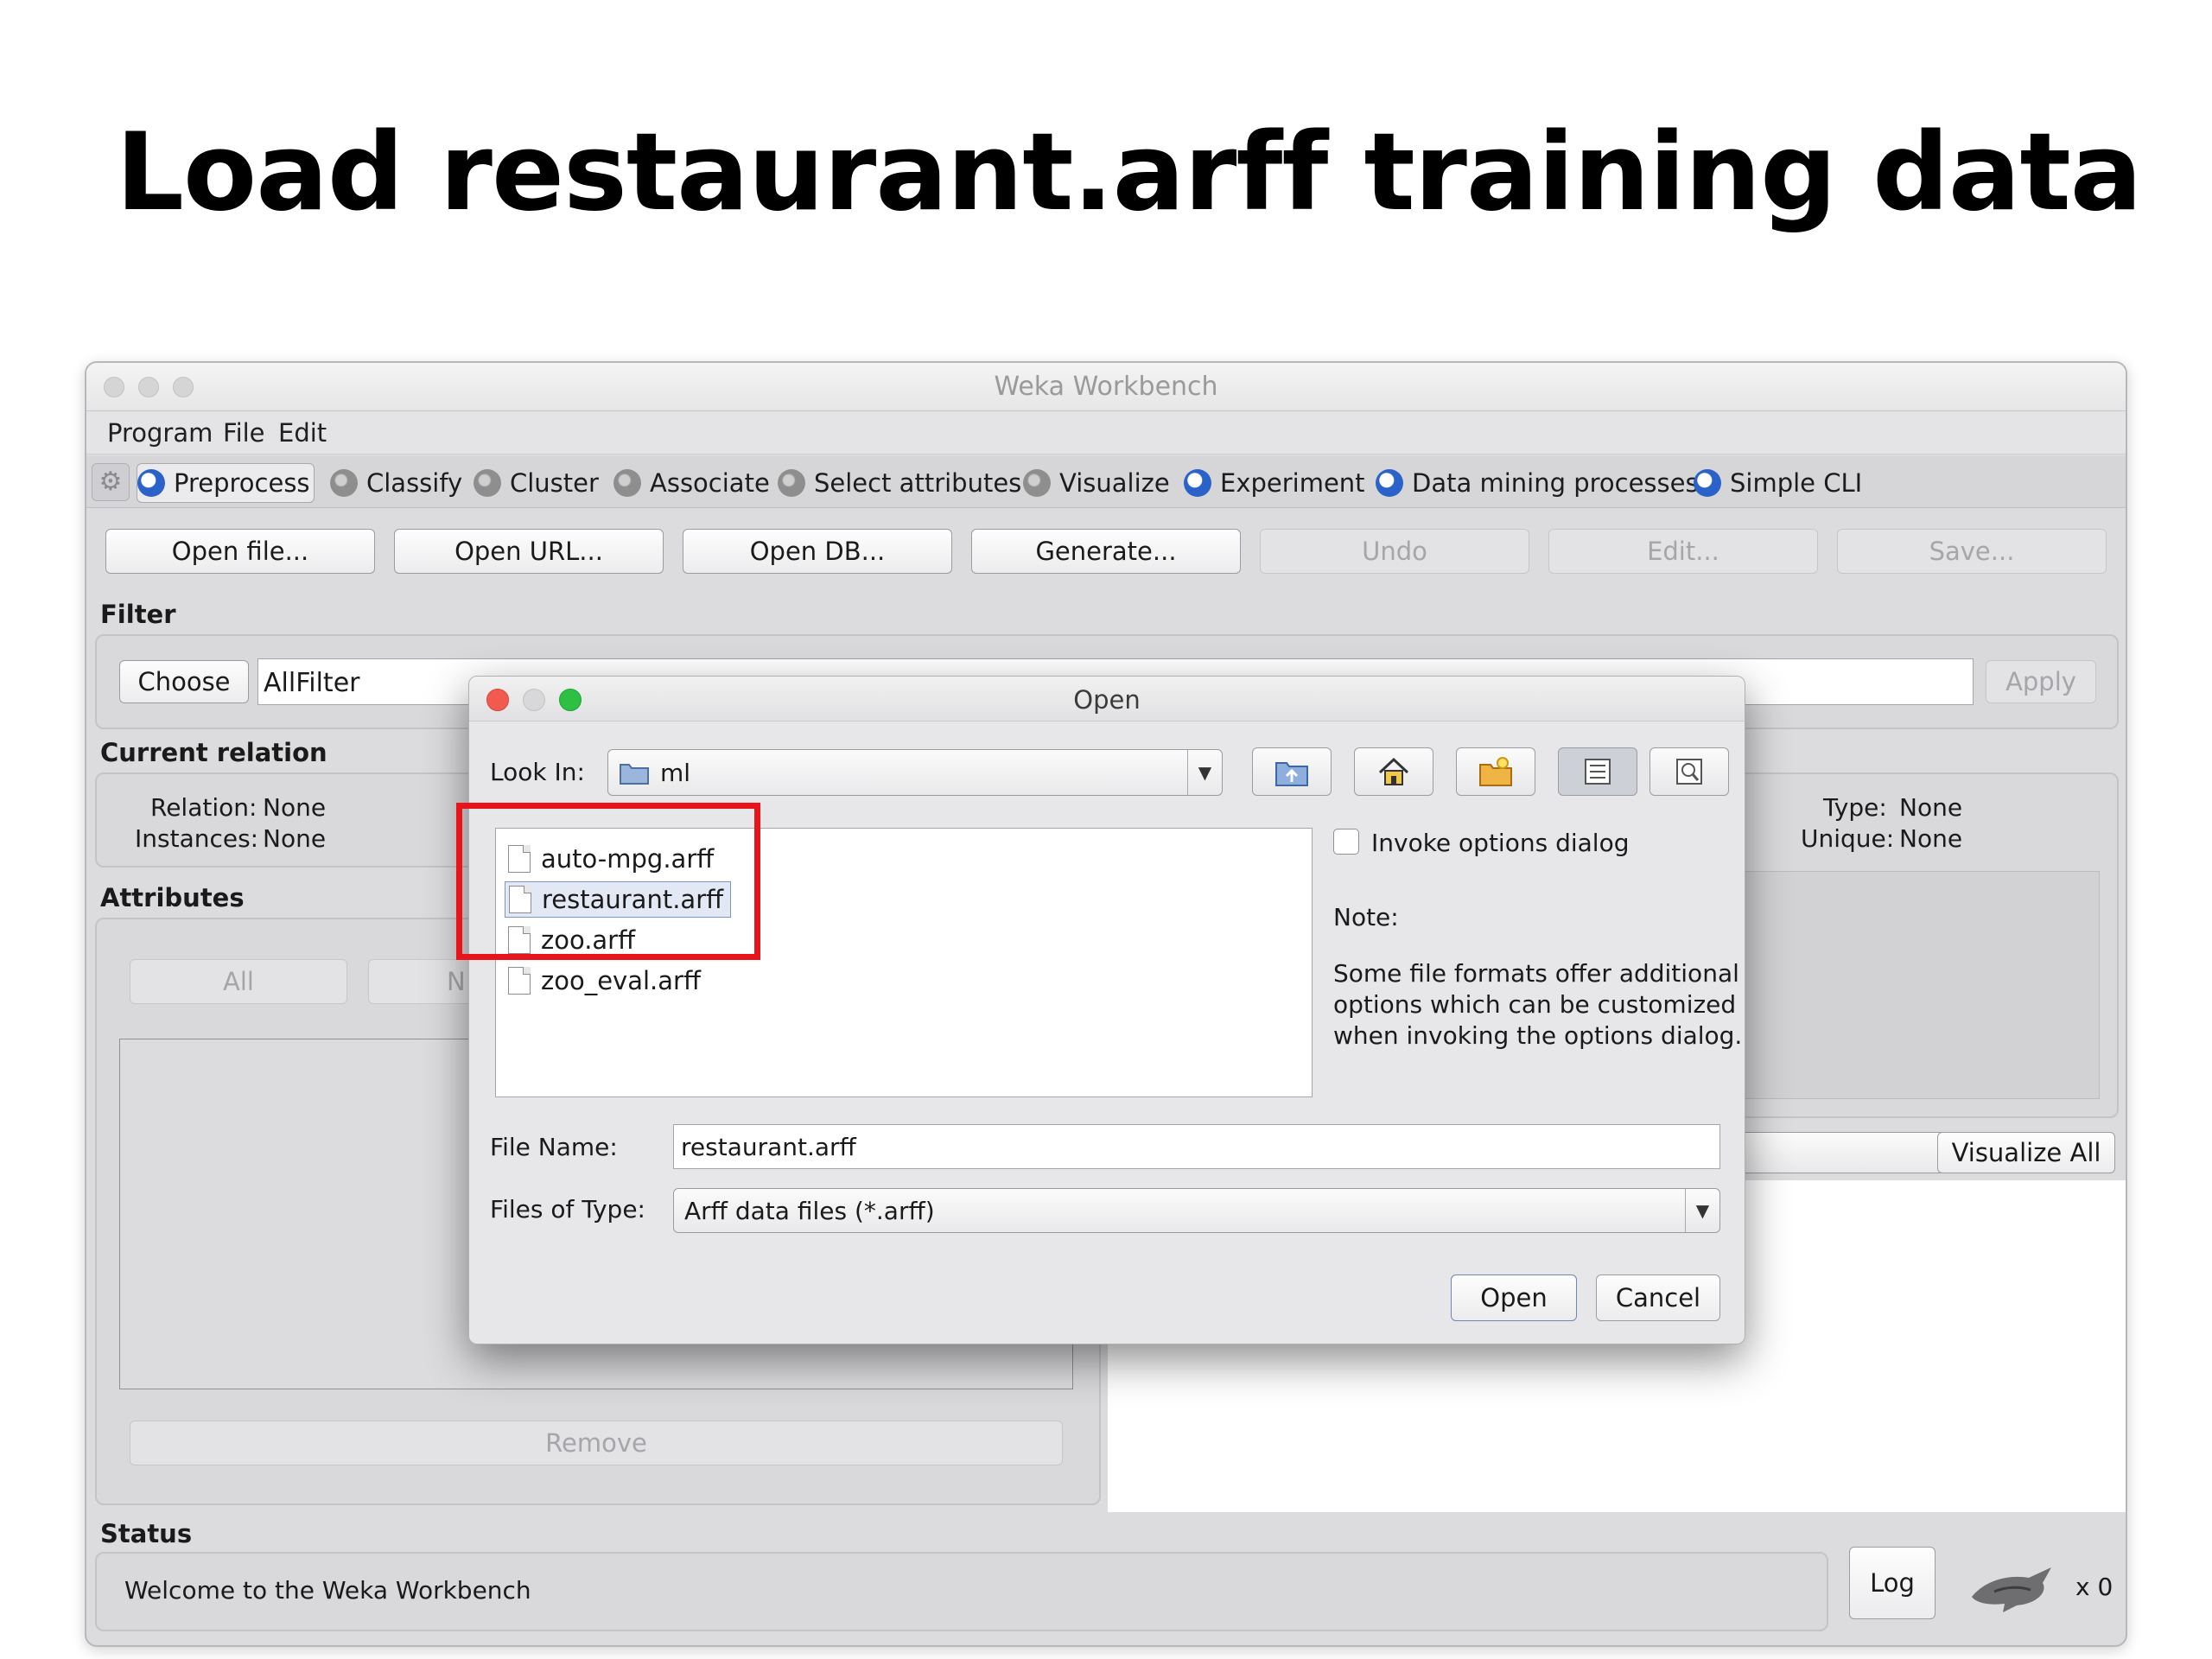 This screenshot has height=1659, width=2212. Describe the element at coordinates (172, 897) in the screenshot. I see `attributes-label: Attributes` at that location.